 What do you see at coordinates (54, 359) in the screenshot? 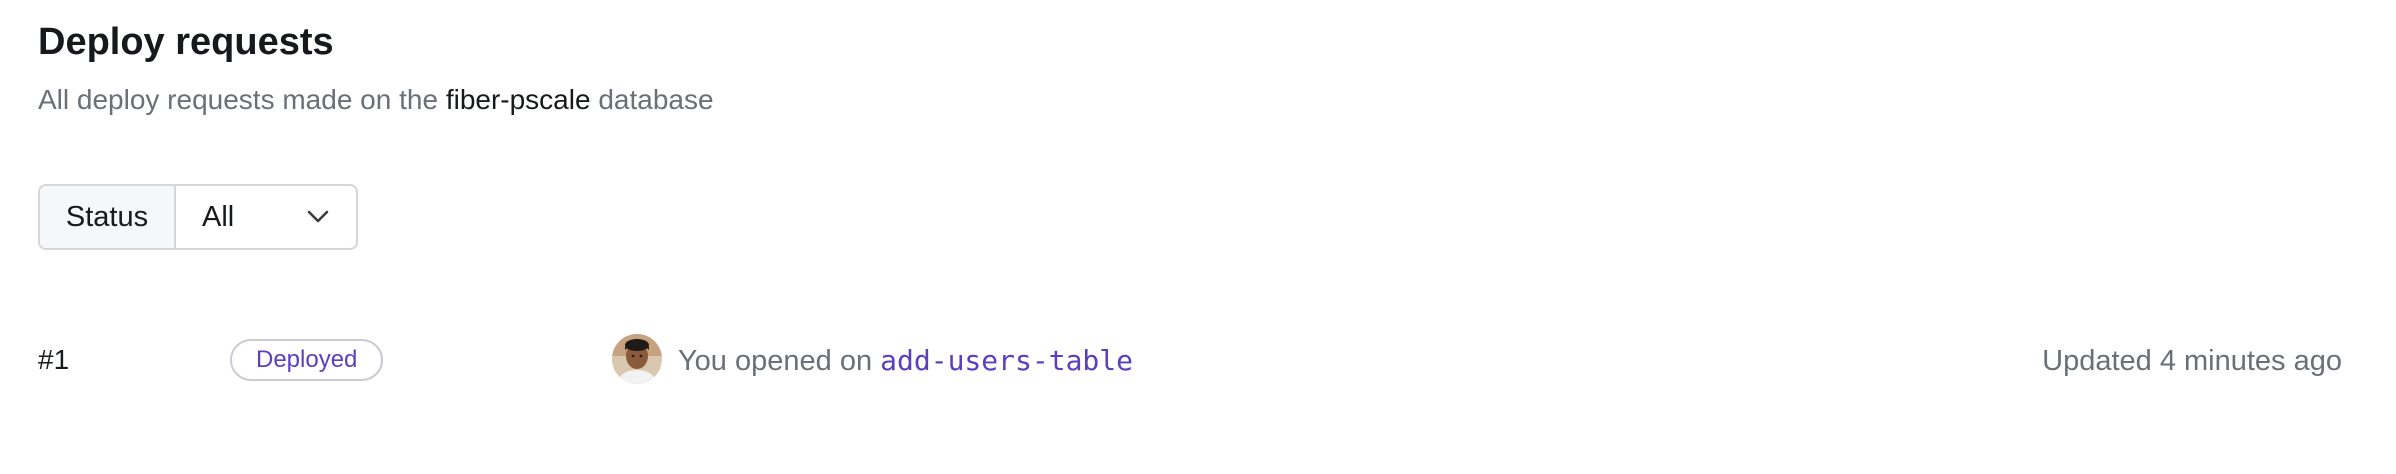
I see `request-number: #1` at bounding box center [54, 359].